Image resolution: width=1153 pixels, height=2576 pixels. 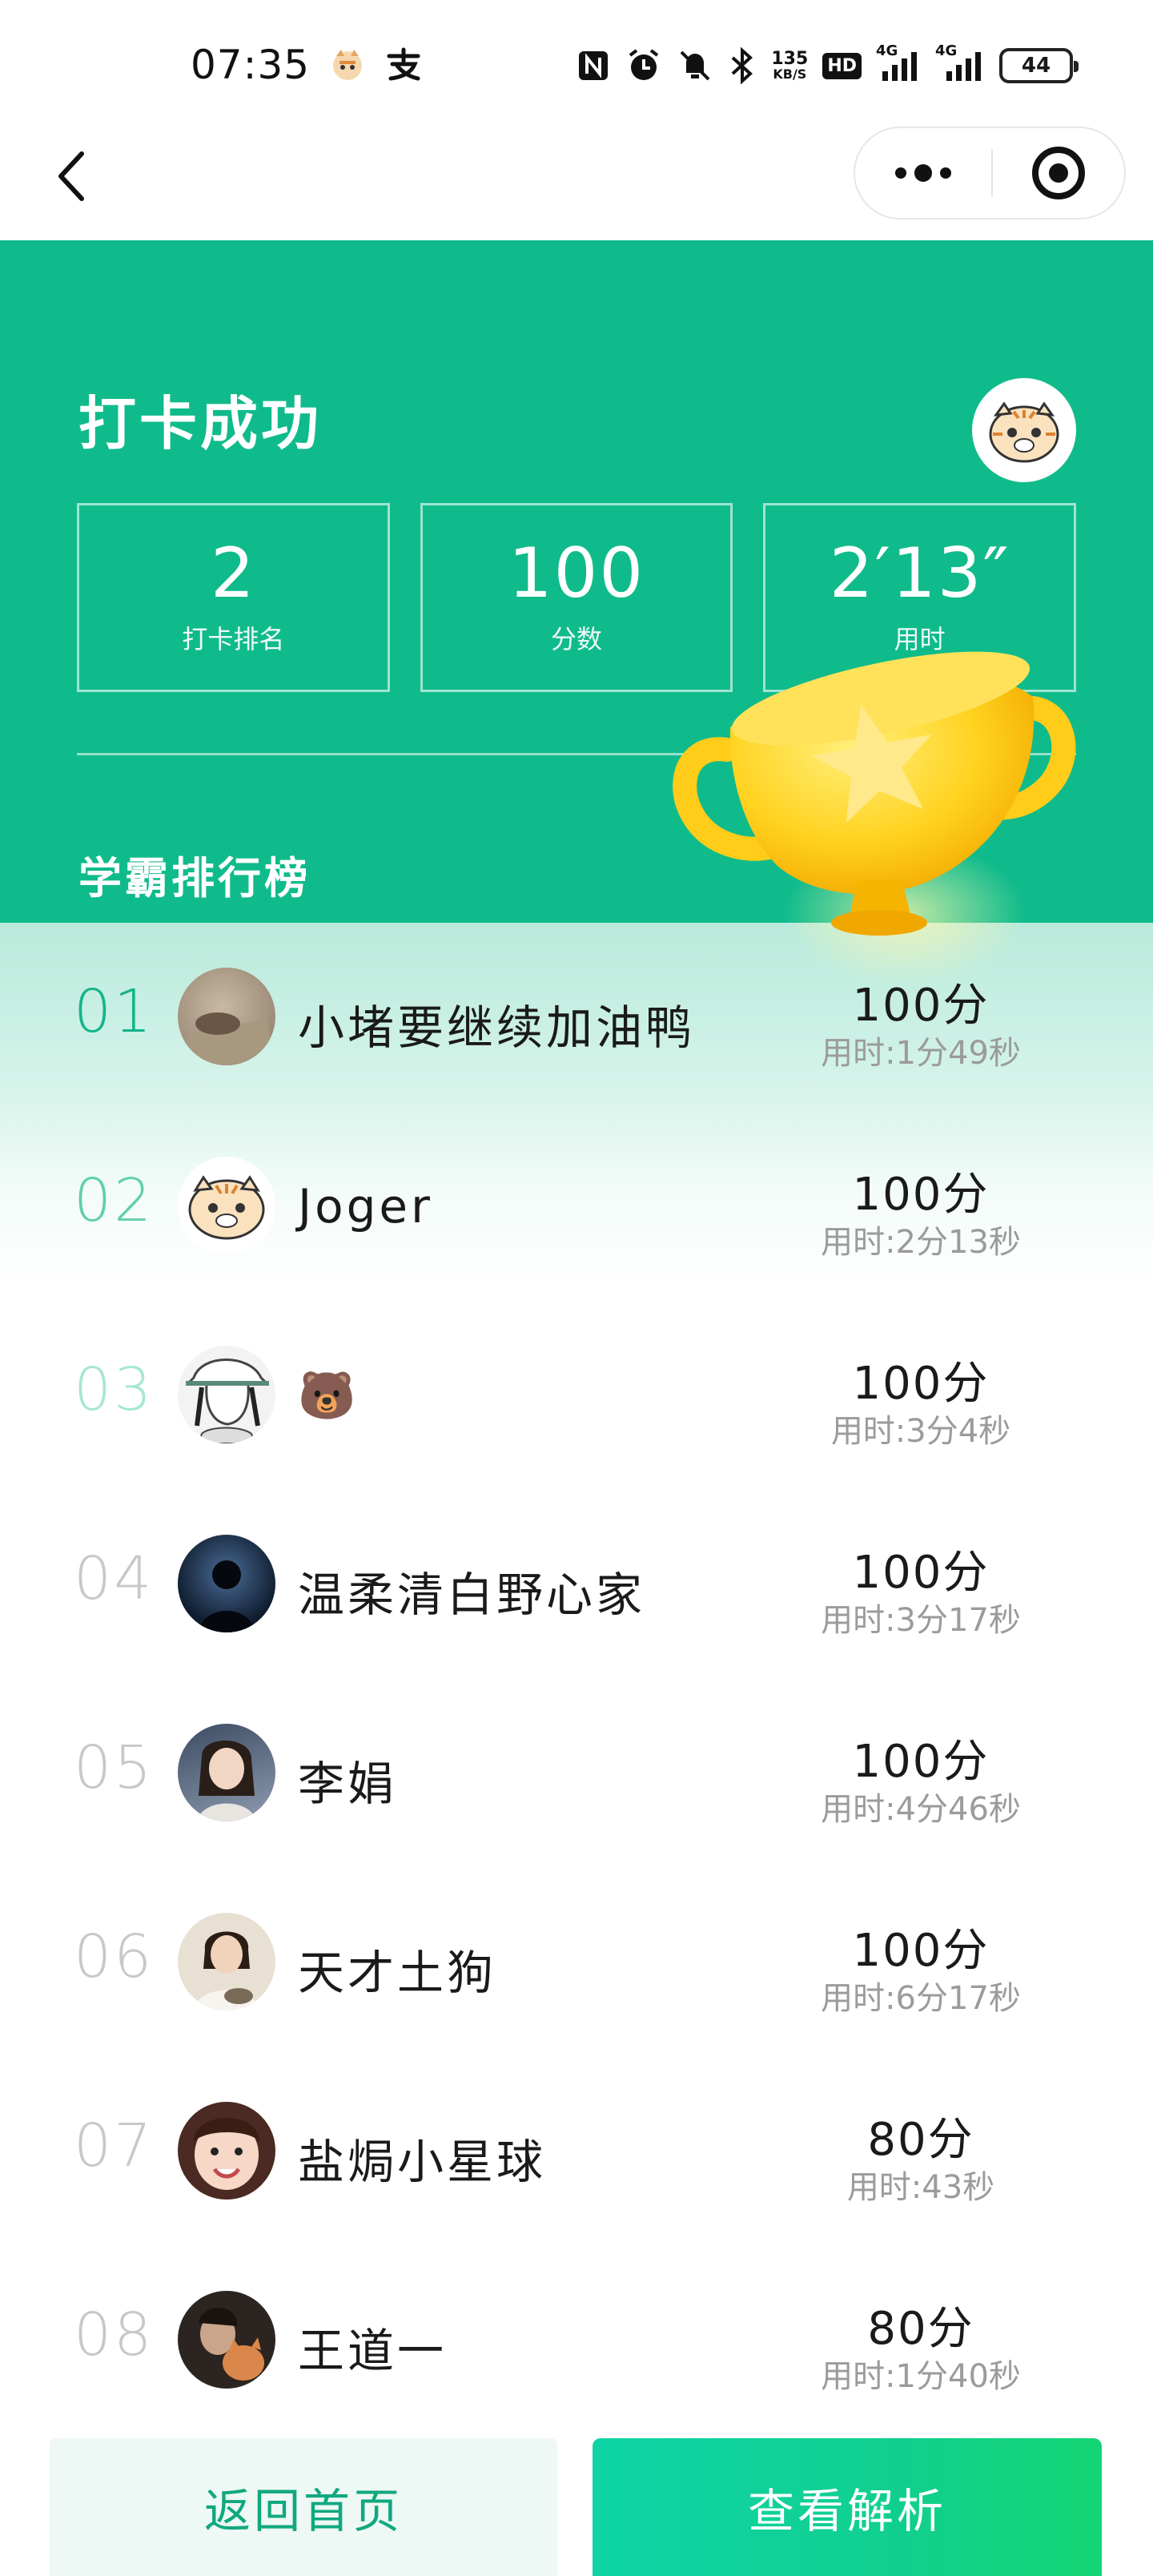 I want to click on user-avatar, so click(x=1024, y=430).